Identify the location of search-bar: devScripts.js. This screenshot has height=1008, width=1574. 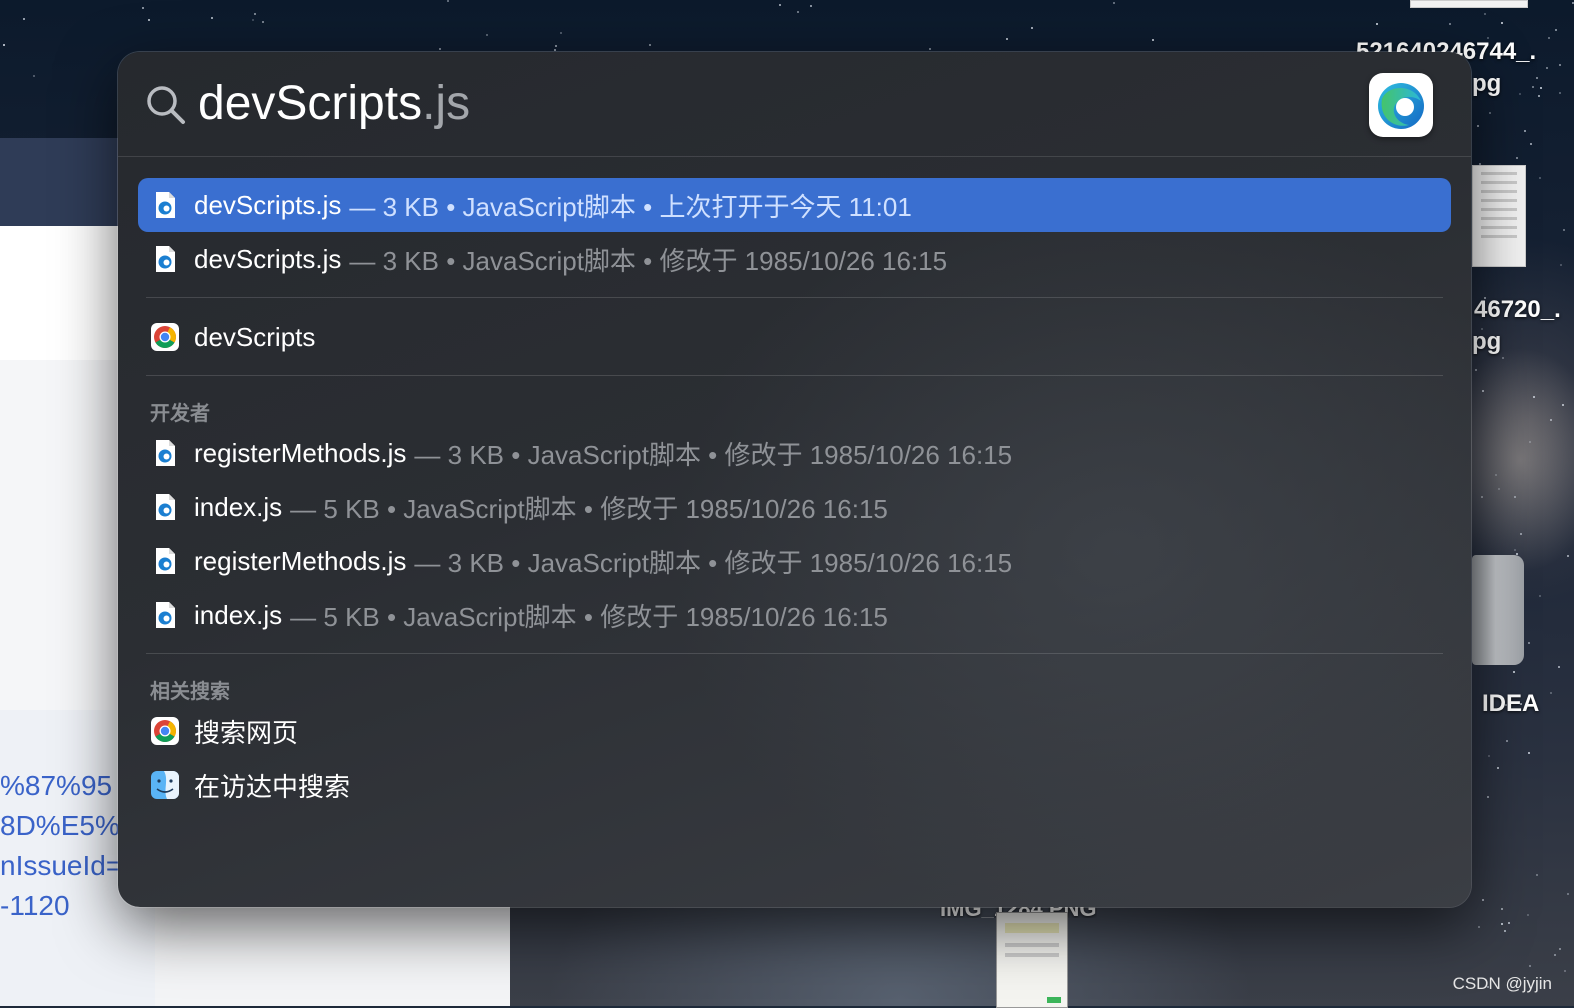
(794, 104).